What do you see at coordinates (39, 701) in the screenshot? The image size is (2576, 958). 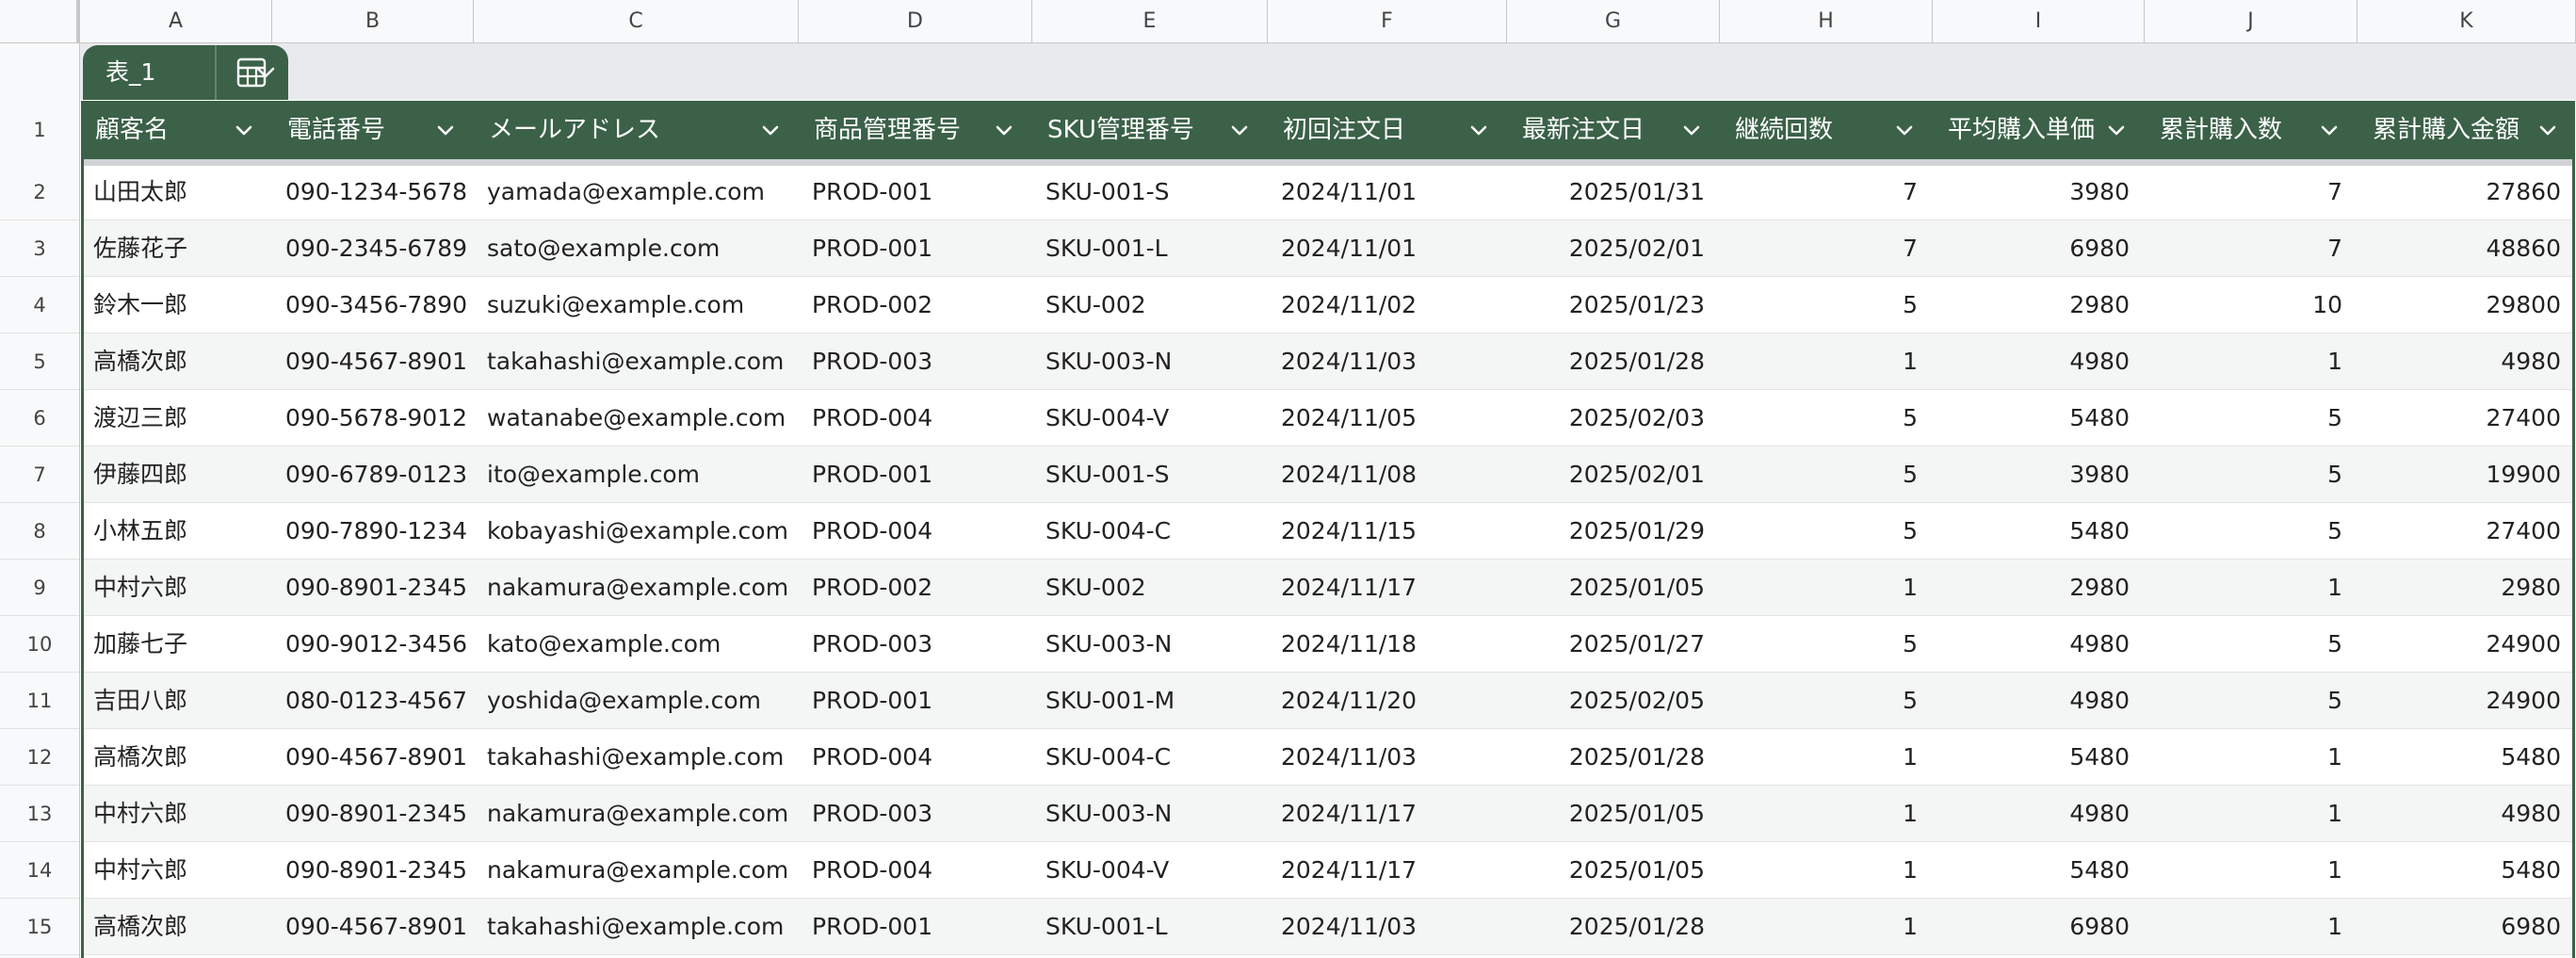 I see `row-number: 11` at bounding box center [39, 701].